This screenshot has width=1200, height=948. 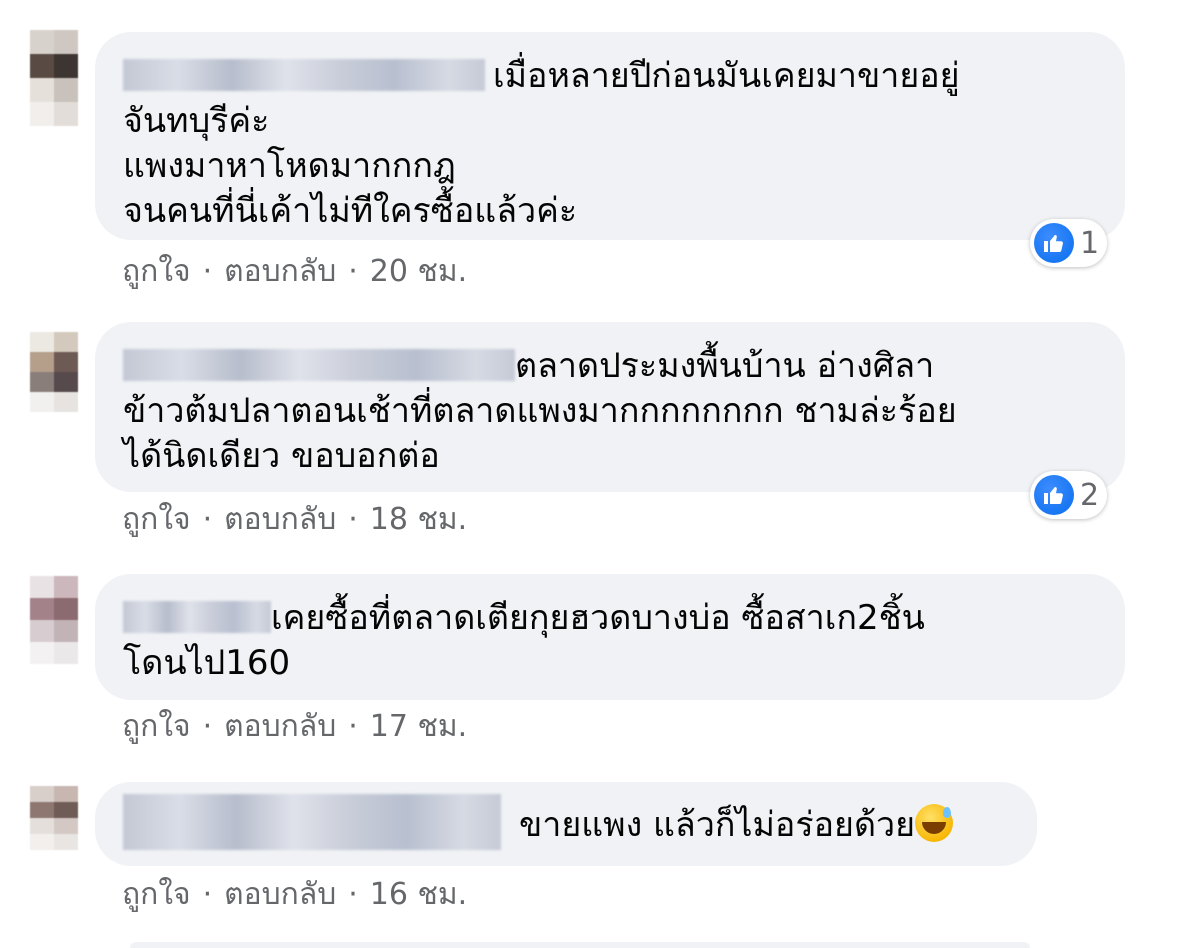 What do you see at coordinates (580, 945) in the screenshot?
I see `next-comment-bubble-edge` at bounding box center [580, 945].